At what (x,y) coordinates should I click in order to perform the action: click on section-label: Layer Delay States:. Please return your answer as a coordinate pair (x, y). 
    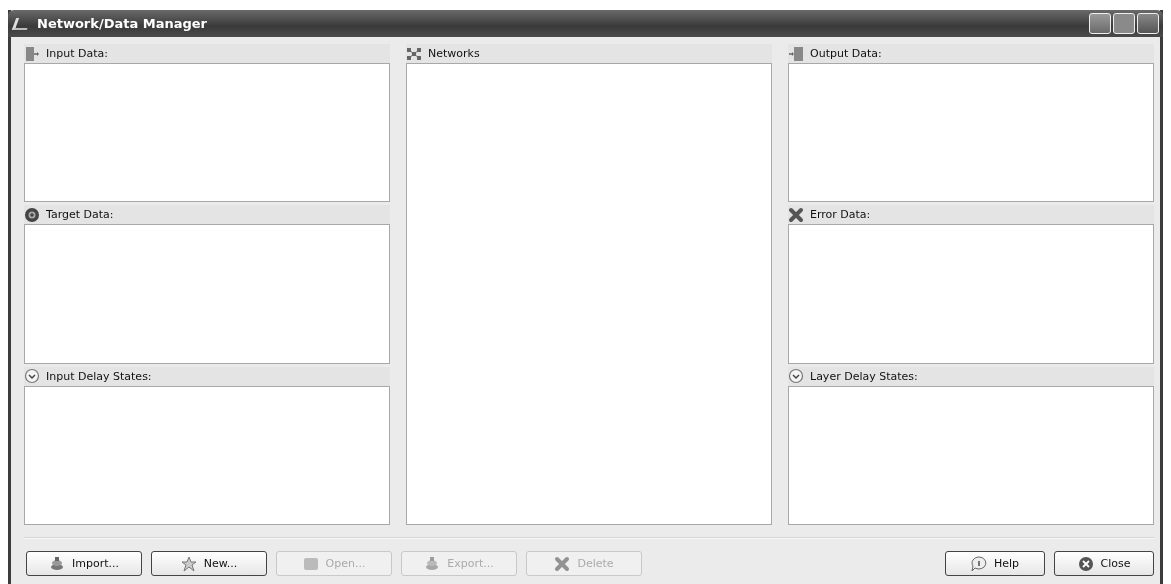
    Looking at the image, I should click on (864, 376).